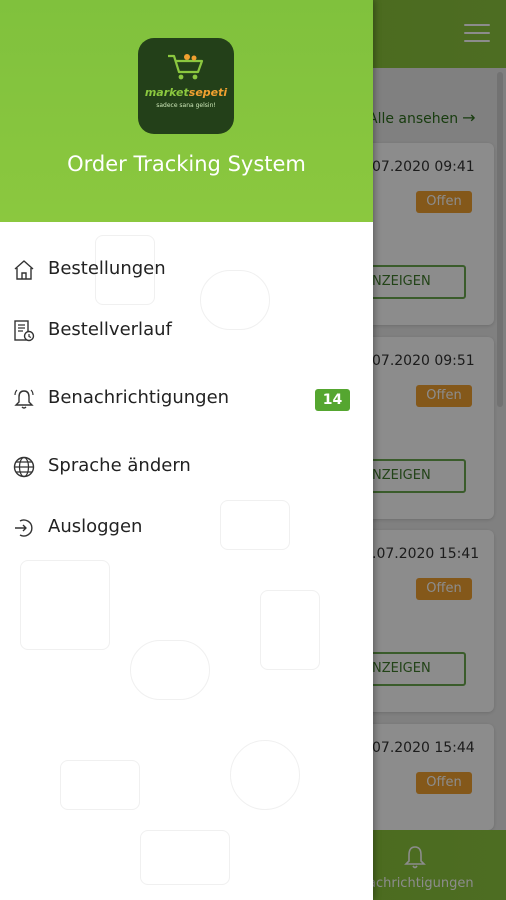  I want to click on logo-brand: marketsepeti, so click(186, 92).